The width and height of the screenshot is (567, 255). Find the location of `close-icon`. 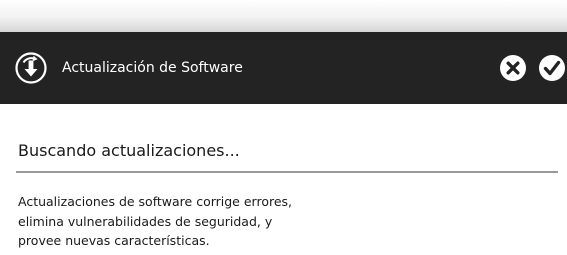

close-icon is located at coordinates (513, 68).